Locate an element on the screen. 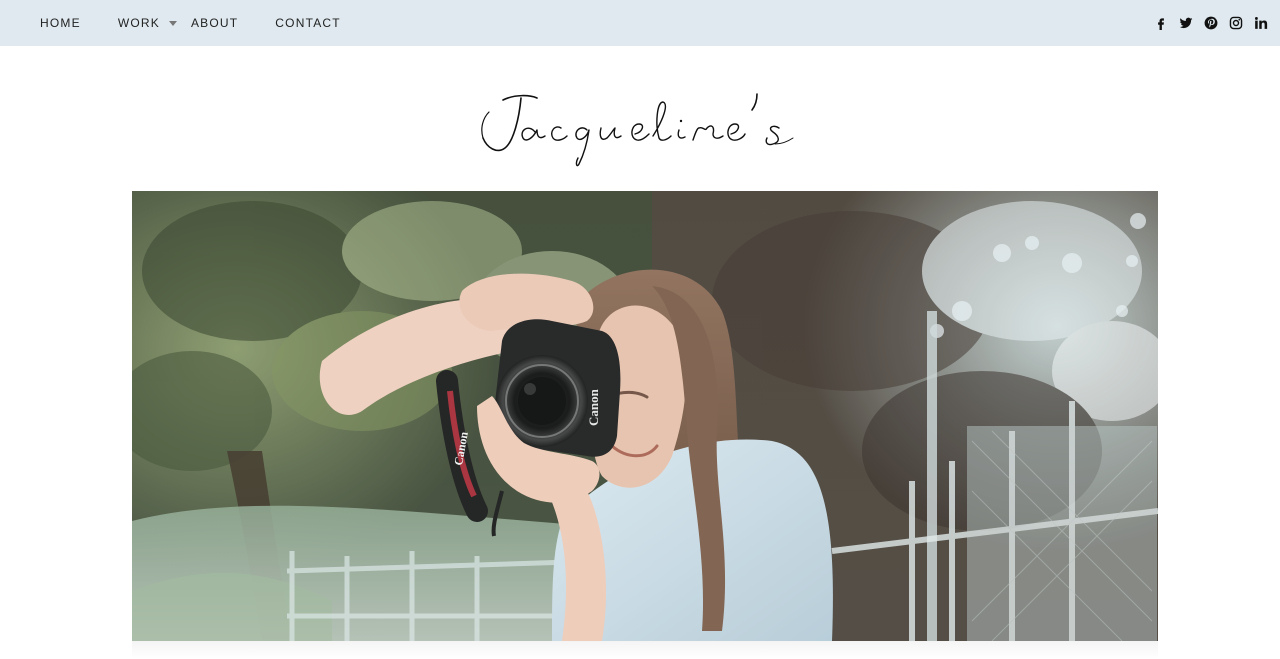  social-links is located at coordinates (1210, 23).